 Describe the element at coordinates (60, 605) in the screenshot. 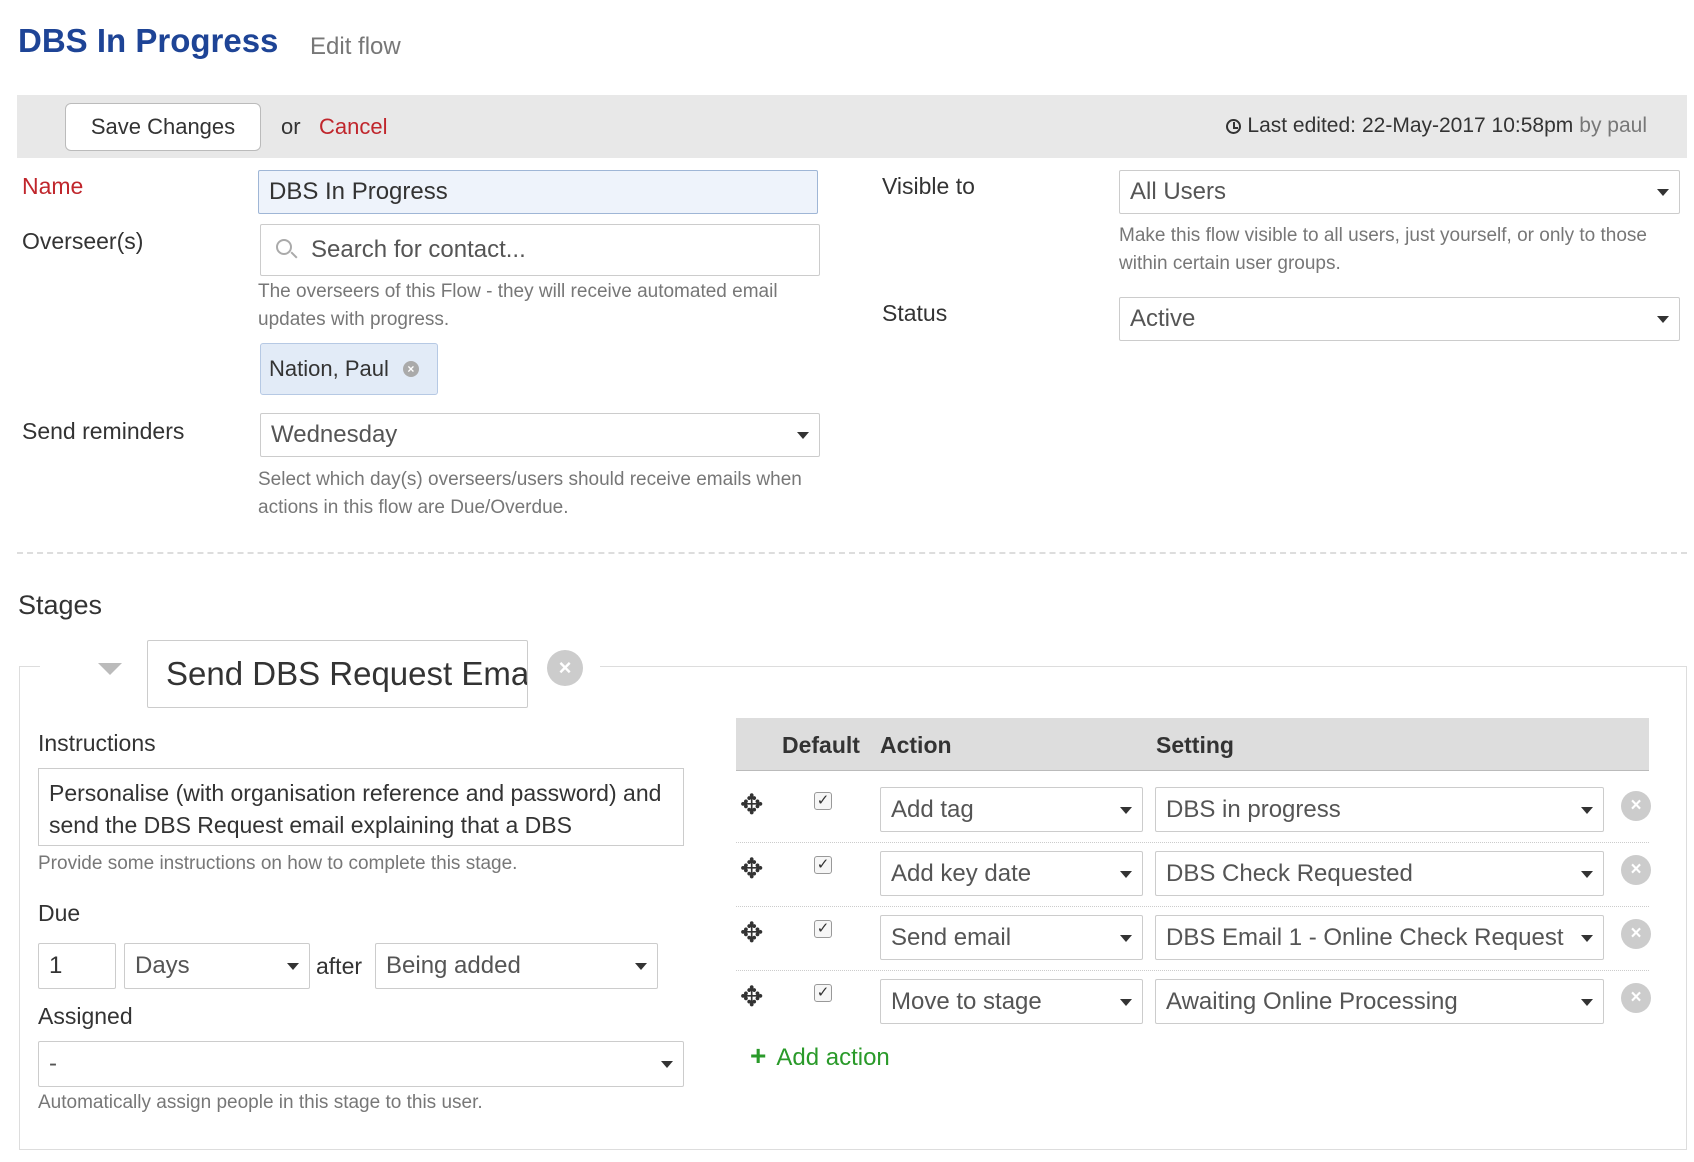

I see `stages-heading: Stages` at that location.